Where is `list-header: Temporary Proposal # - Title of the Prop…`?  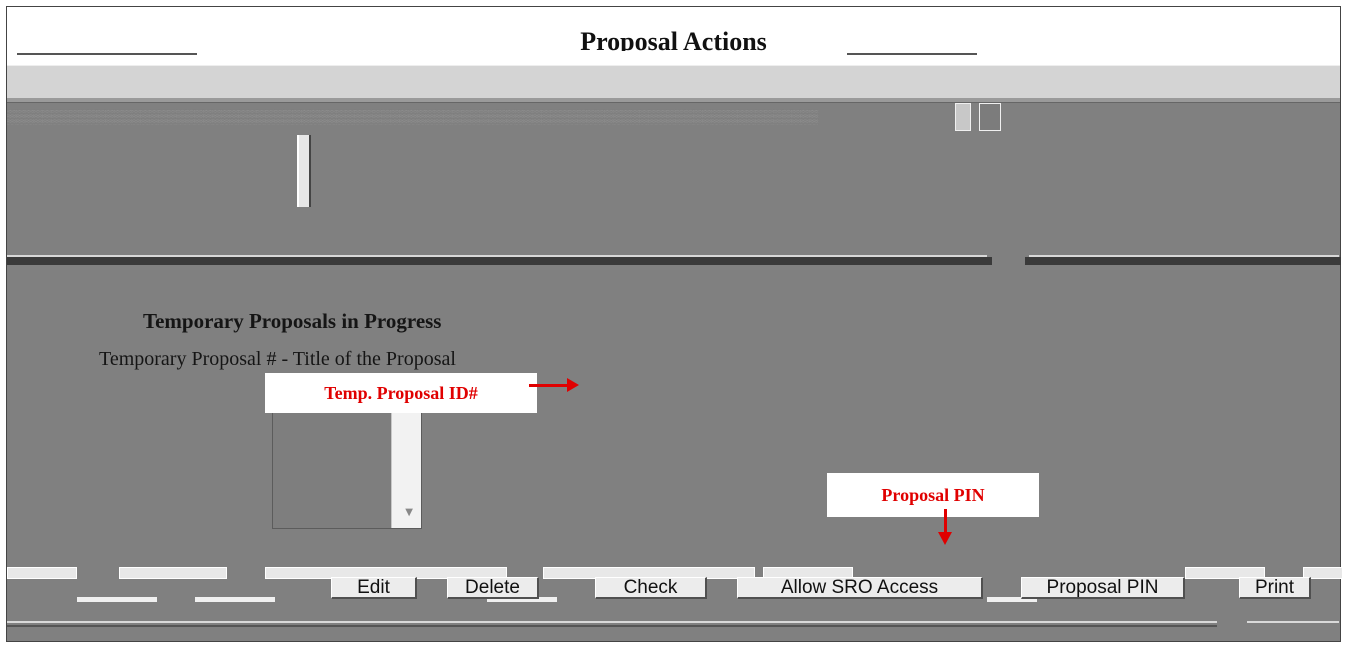
list-header: Temporary Proposal # - Title of the Prop… is located at coordinates (277, 359).